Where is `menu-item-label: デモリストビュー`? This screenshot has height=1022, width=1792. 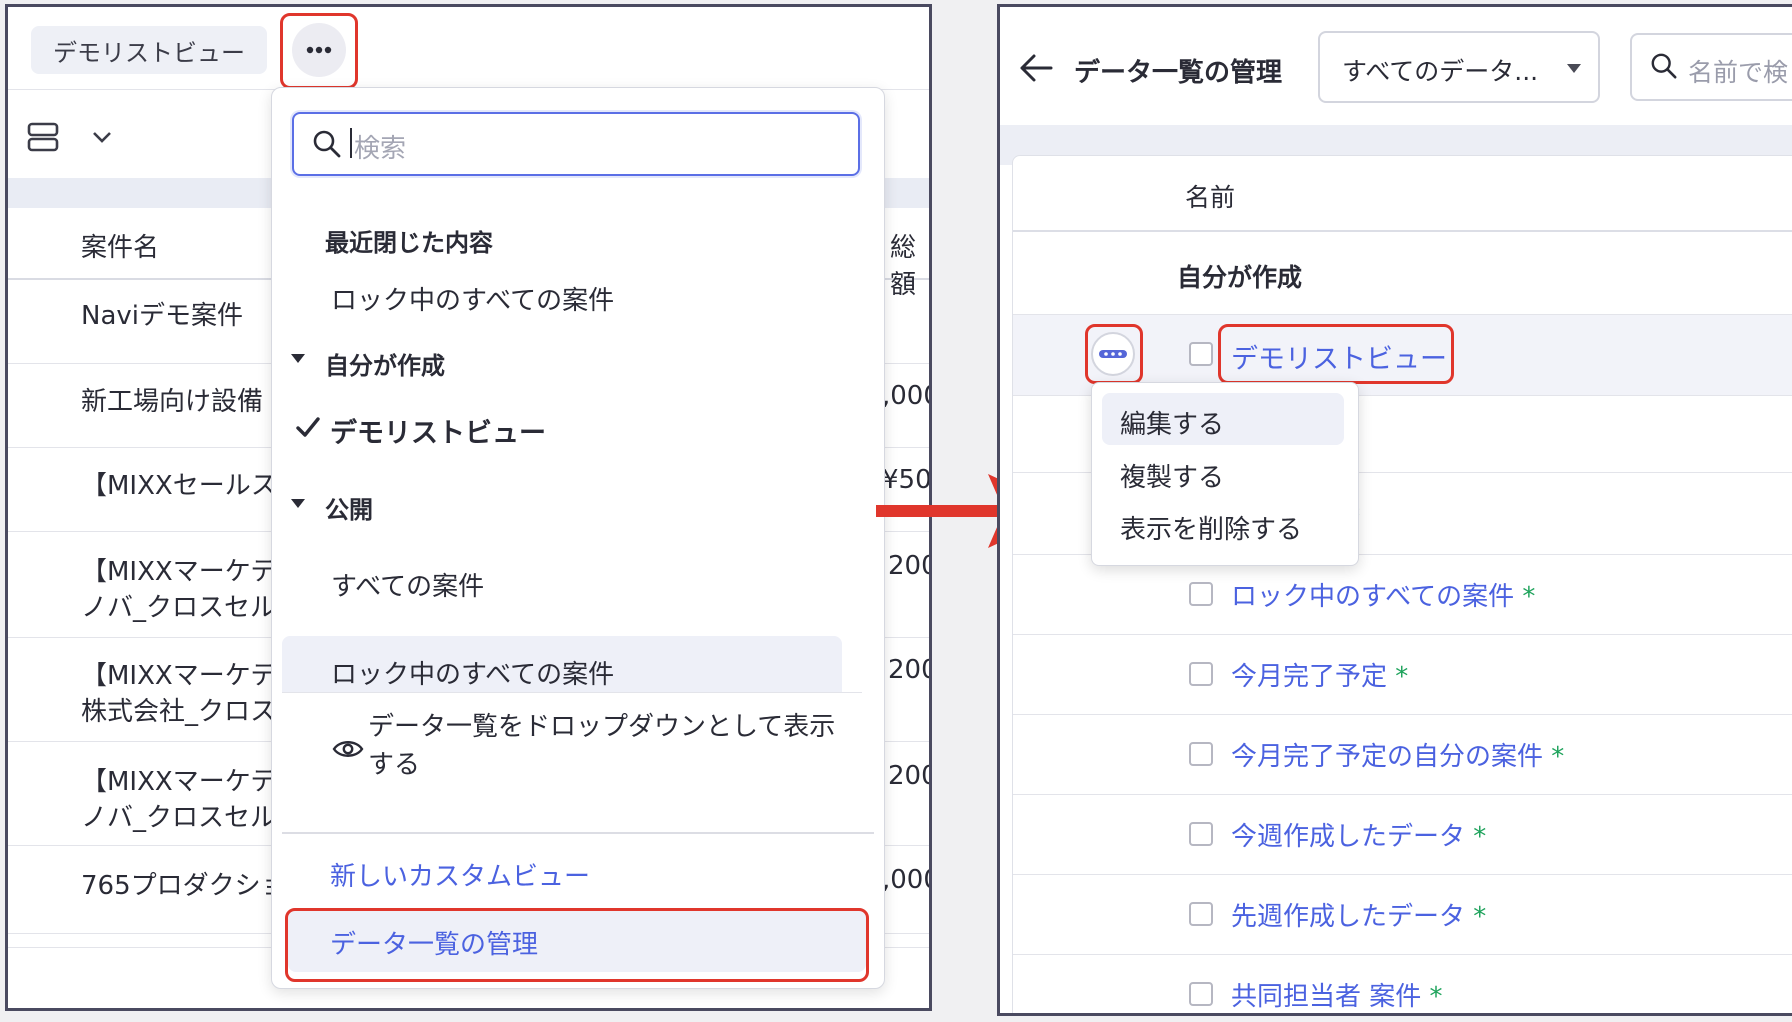 menu-item-label: デモリストビュー is located at coordinates (438, 433).